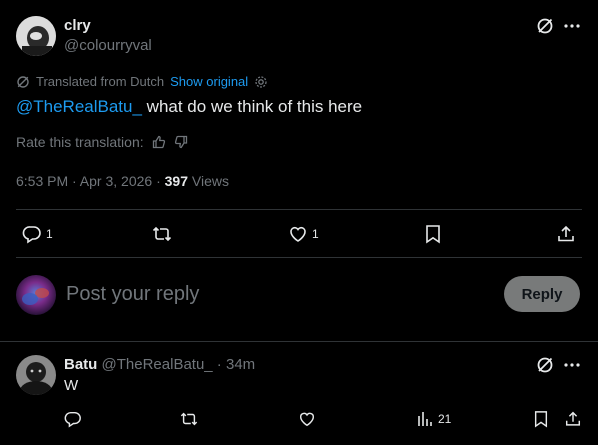 Image resolution: width=598 pixels, height=445 pixels. I want to click on reply-more-options-icon, so click(572, 365).